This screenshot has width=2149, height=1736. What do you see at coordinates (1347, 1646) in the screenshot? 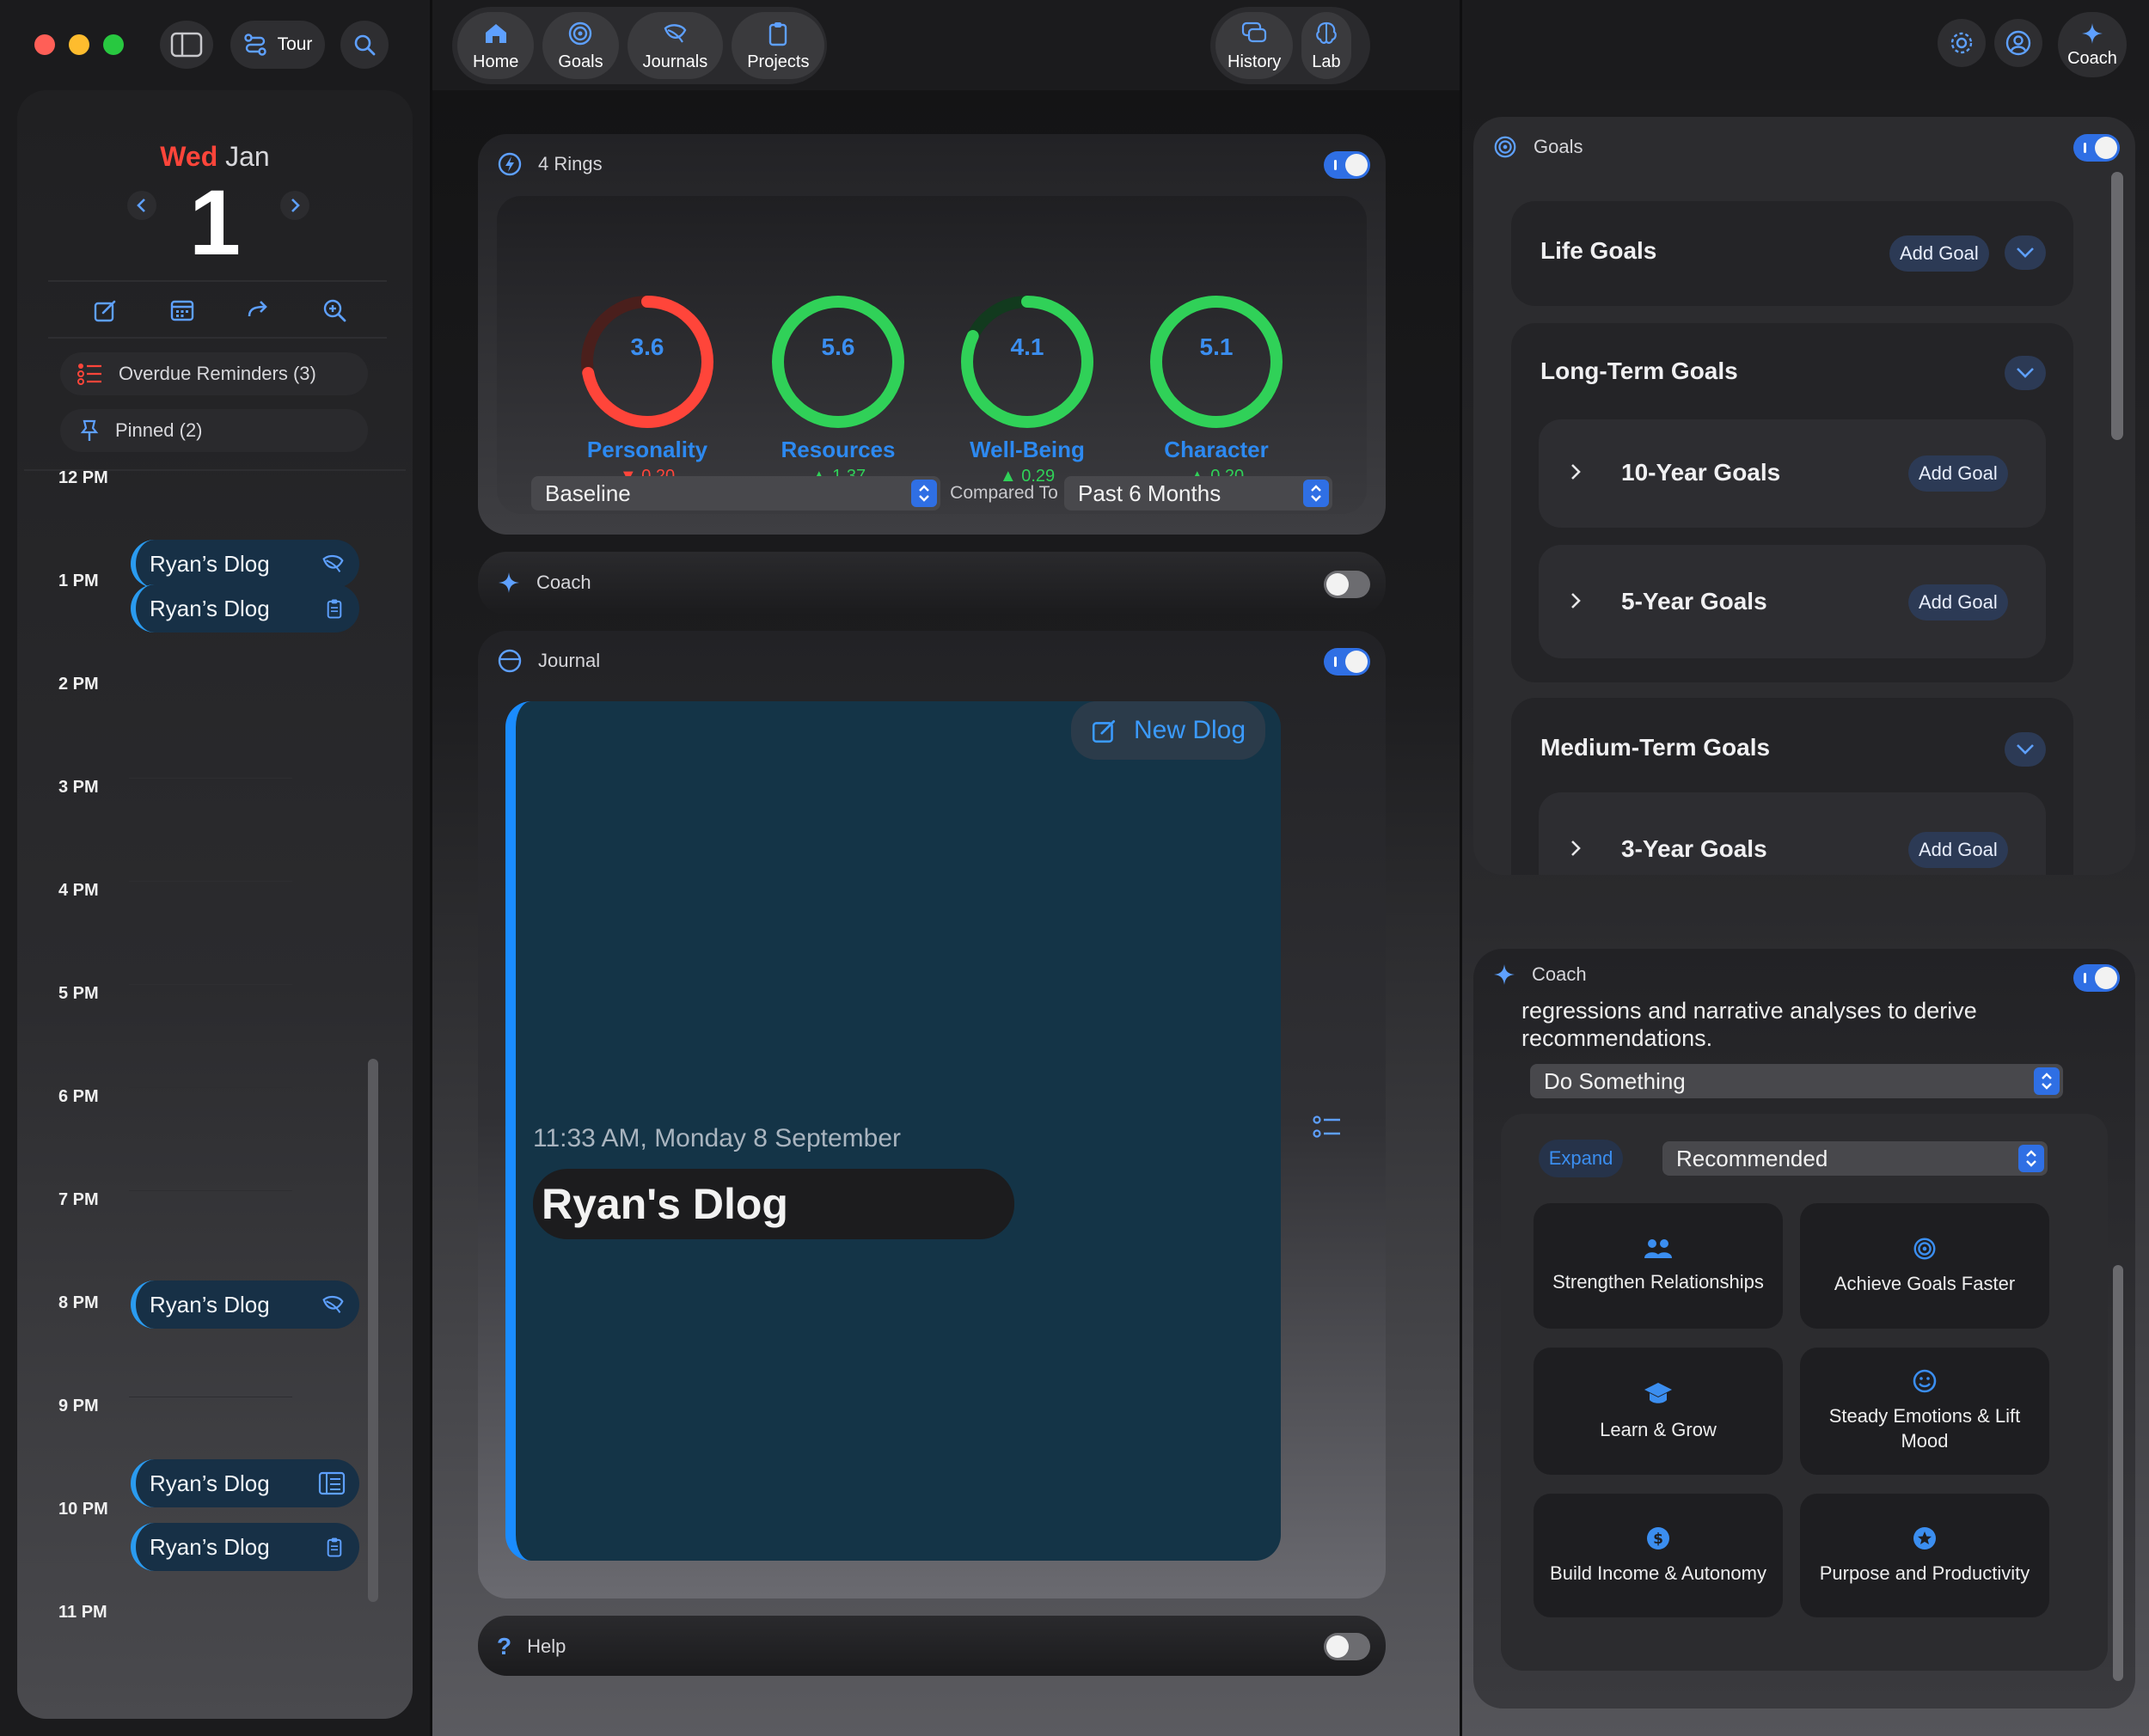
I see `help-toggle` at bounding box center [1347, 1646].